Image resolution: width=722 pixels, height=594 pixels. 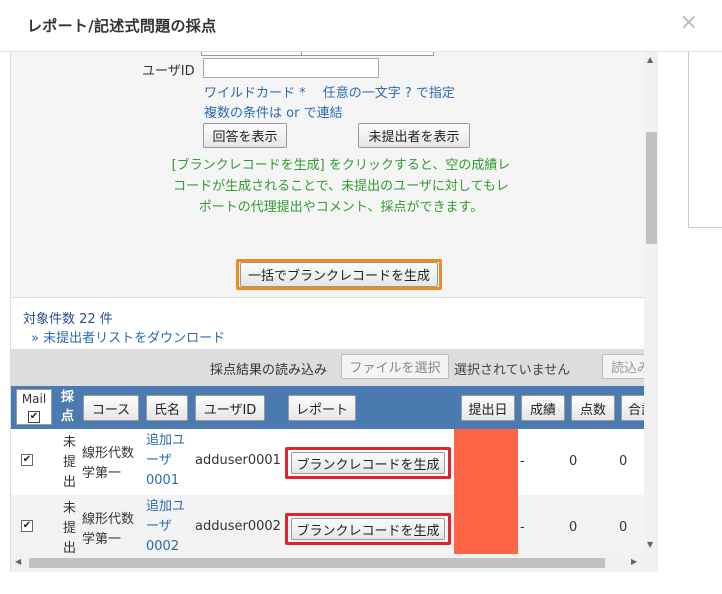 I want to click on horizontal-scrollbar: ◀ ▶, so click(x=327, y=563).